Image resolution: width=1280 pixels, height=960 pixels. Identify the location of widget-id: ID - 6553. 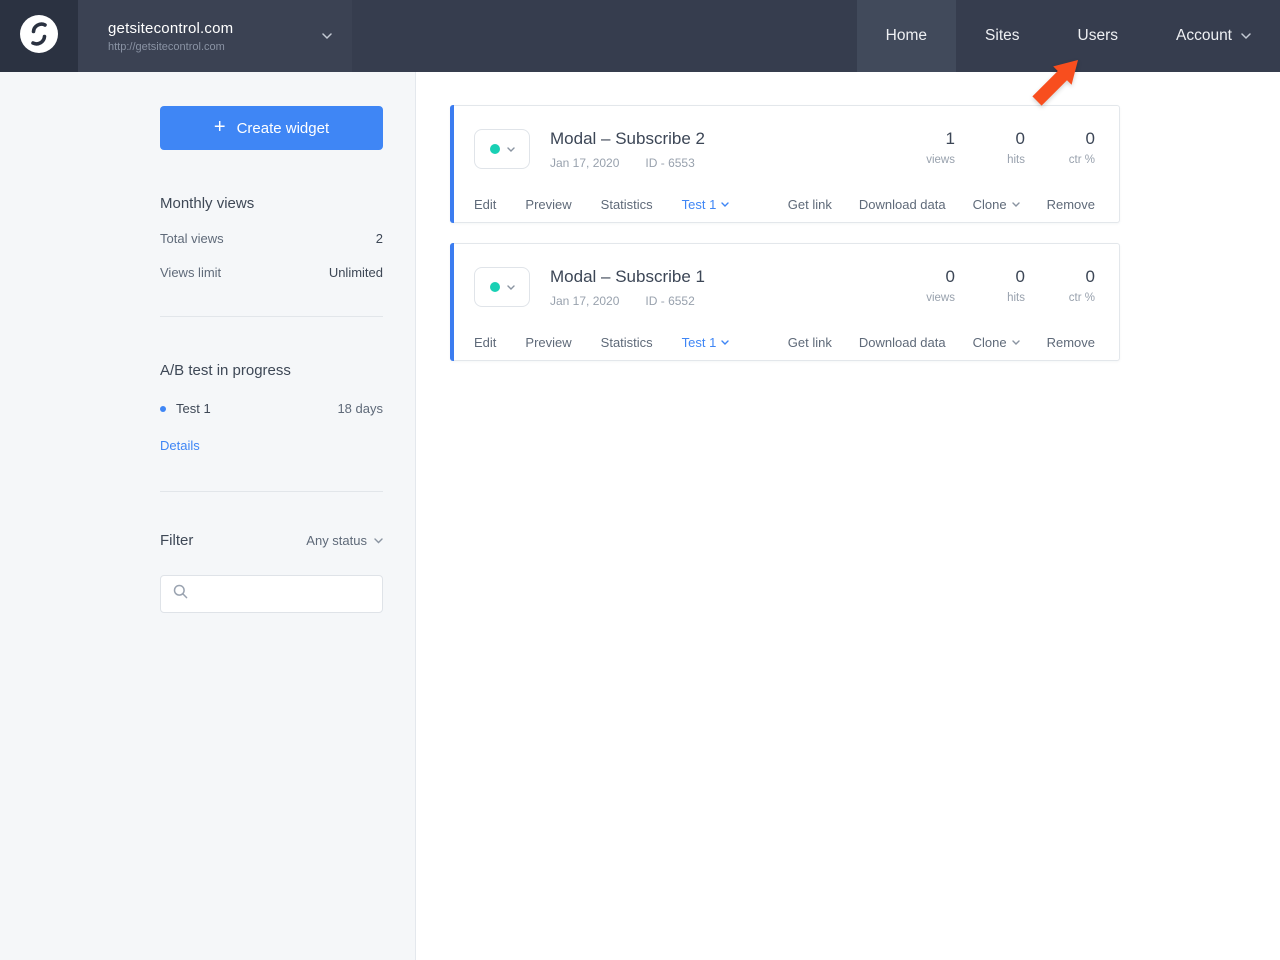
(670, 163).